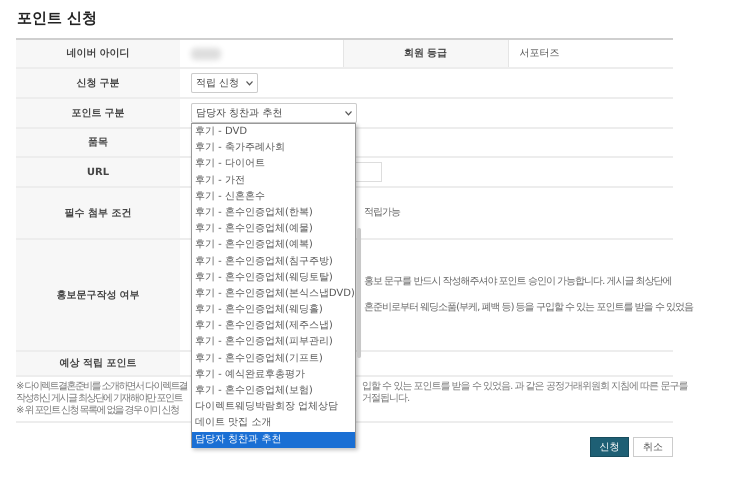 This screenshot has width=743, height=480. I want to click on dropdown-option: 후기 - 혼수인증업체(보험), so click(273, 391).